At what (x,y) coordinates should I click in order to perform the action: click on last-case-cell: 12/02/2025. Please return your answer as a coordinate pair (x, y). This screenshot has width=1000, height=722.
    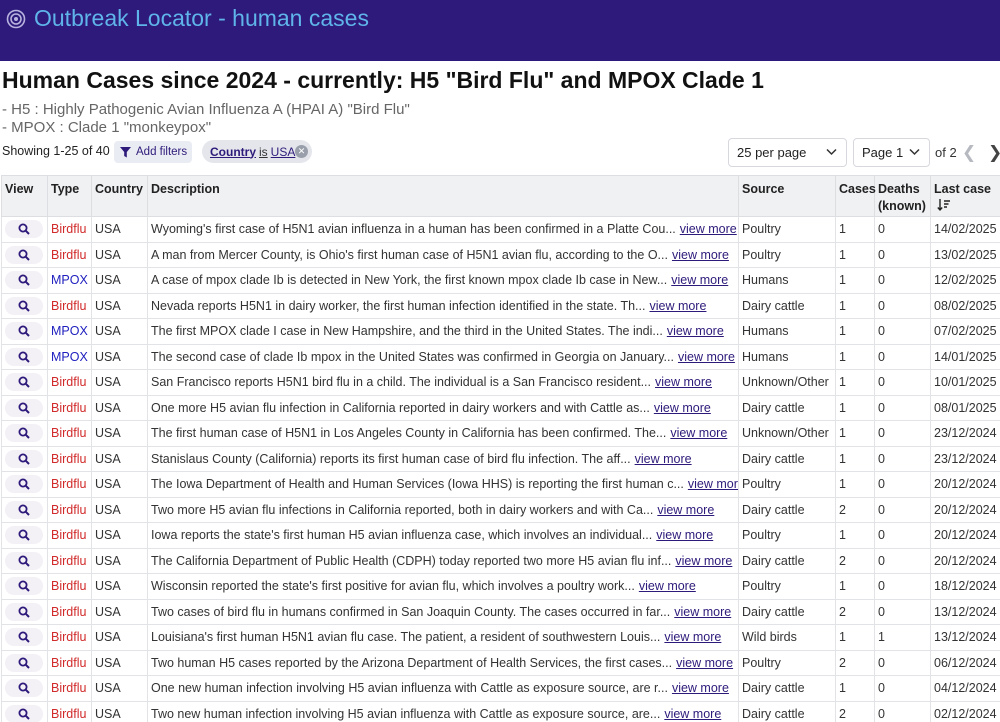
    Looking at the image, I should click on (965, 280).